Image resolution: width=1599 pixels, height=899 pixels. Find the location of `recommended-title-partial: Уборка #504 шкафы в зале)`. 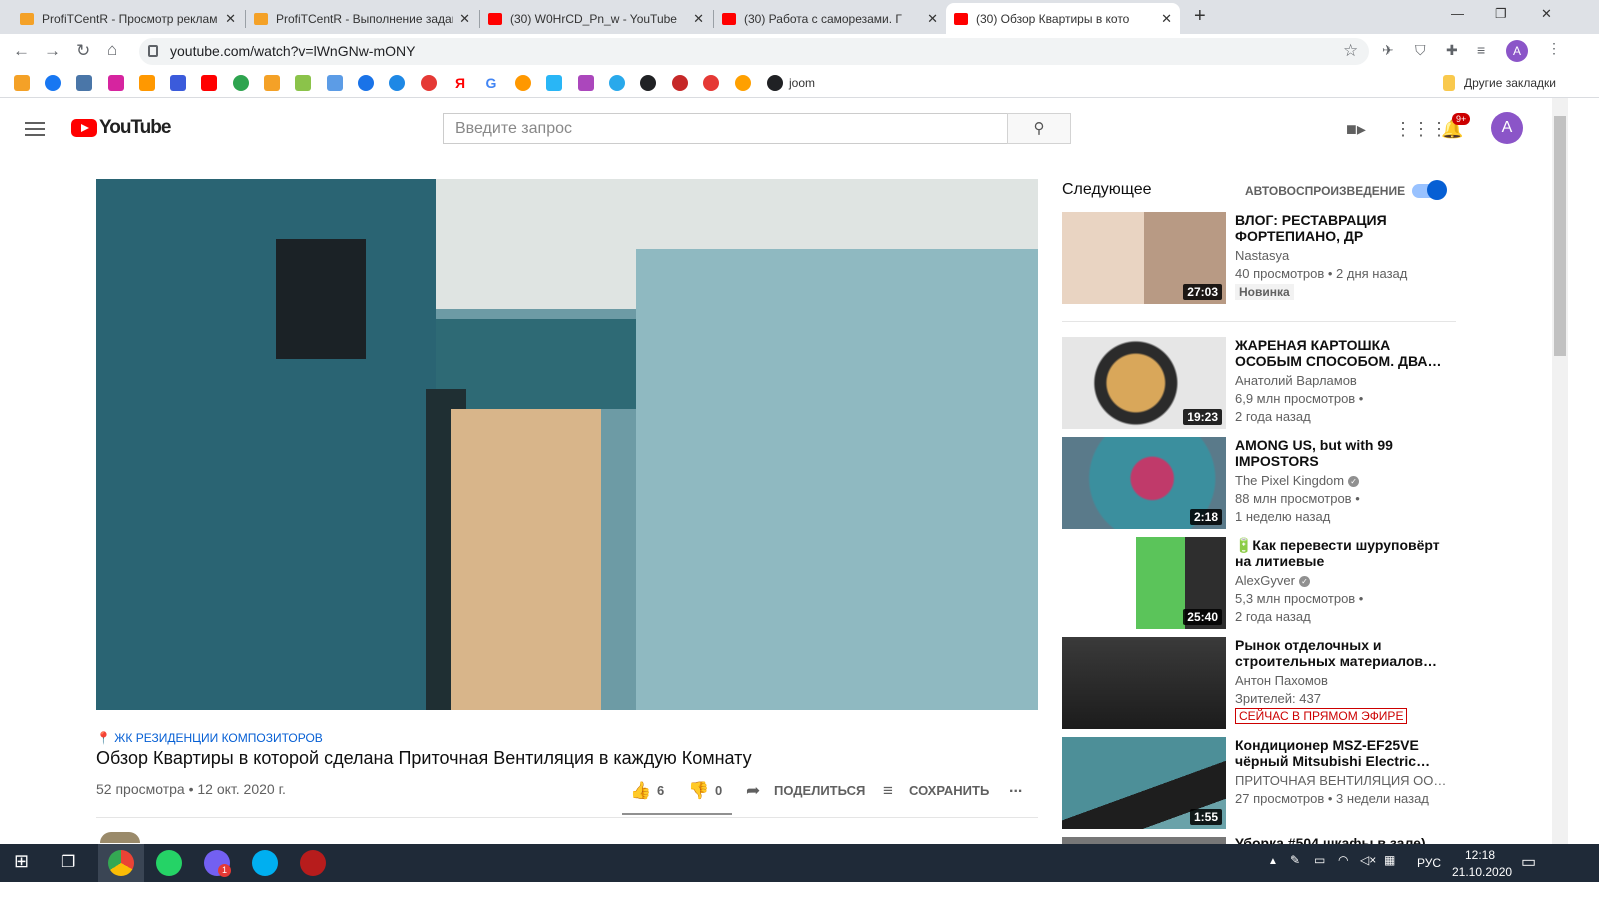

recommended-title-partial: Уборка #504 шкафы в зале) is located at coordinates (1330, 839).